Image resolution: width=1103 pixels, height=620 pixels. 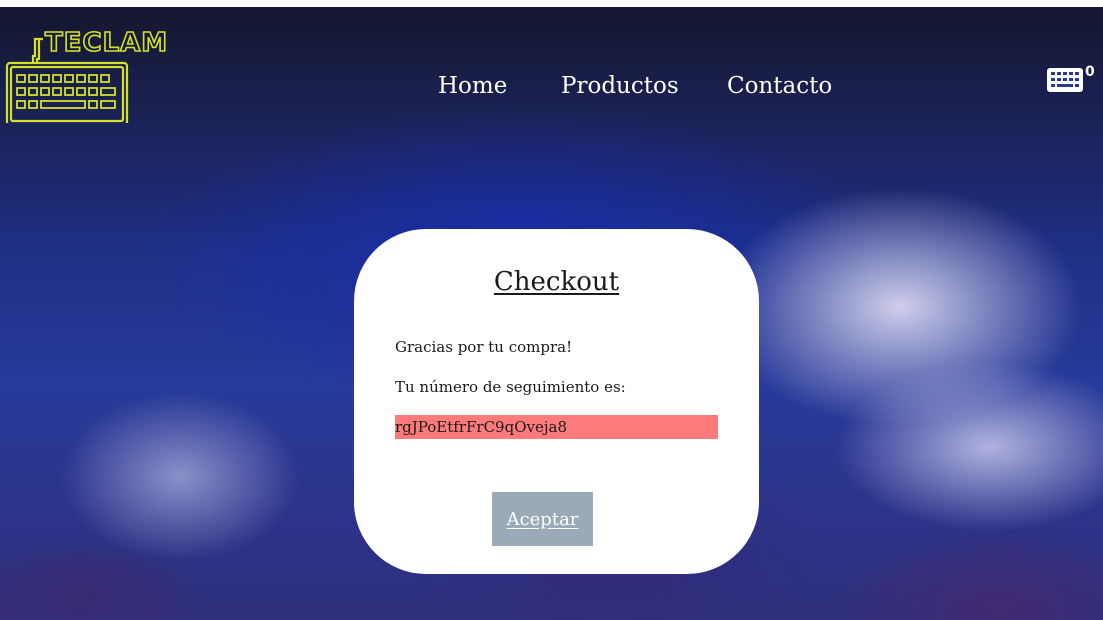 I want to click on main-nav: Home Productos Contacto, so click(x=551, y=93).